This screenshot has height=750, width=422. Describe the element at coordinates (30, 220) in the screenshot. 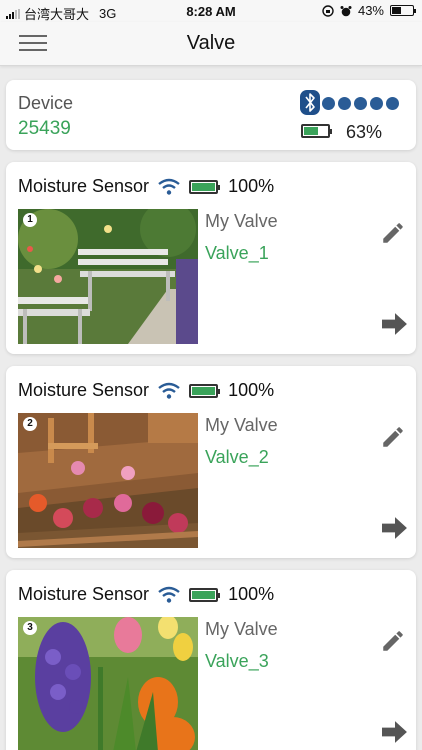

I see `valve-number-badge: 1` at that location.